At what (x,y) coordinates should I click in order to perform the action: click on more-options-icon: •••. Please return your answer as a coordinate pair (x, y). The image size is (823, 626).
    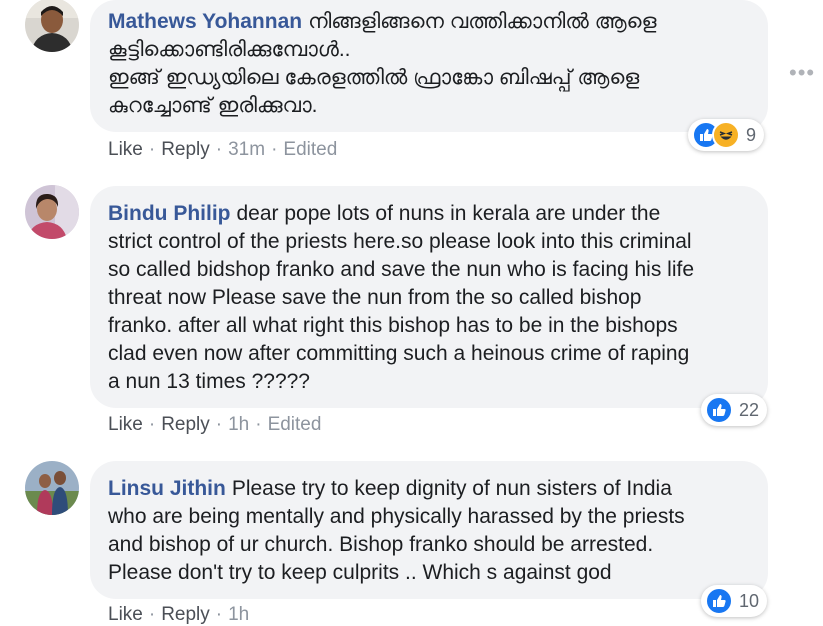
    Looking at the image, I should click on (802, 73).